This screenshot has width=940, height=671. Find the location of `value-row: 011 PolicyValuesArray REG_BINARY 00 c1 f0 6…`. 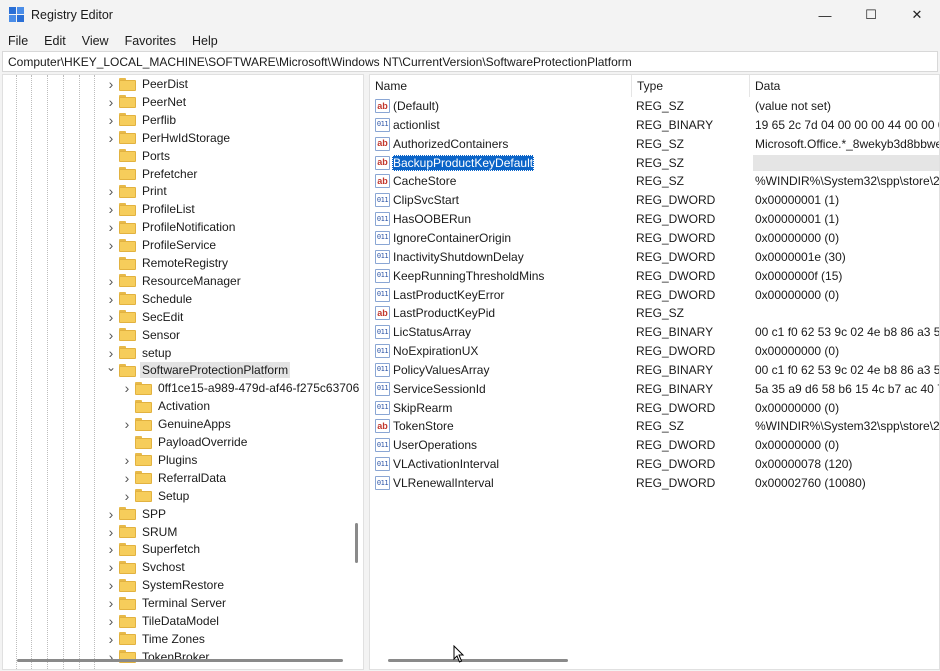

value-row: 011 PolicyValuesArray REG_BINARY 00 c1 f0 6… is located at coordinates (654, 370).